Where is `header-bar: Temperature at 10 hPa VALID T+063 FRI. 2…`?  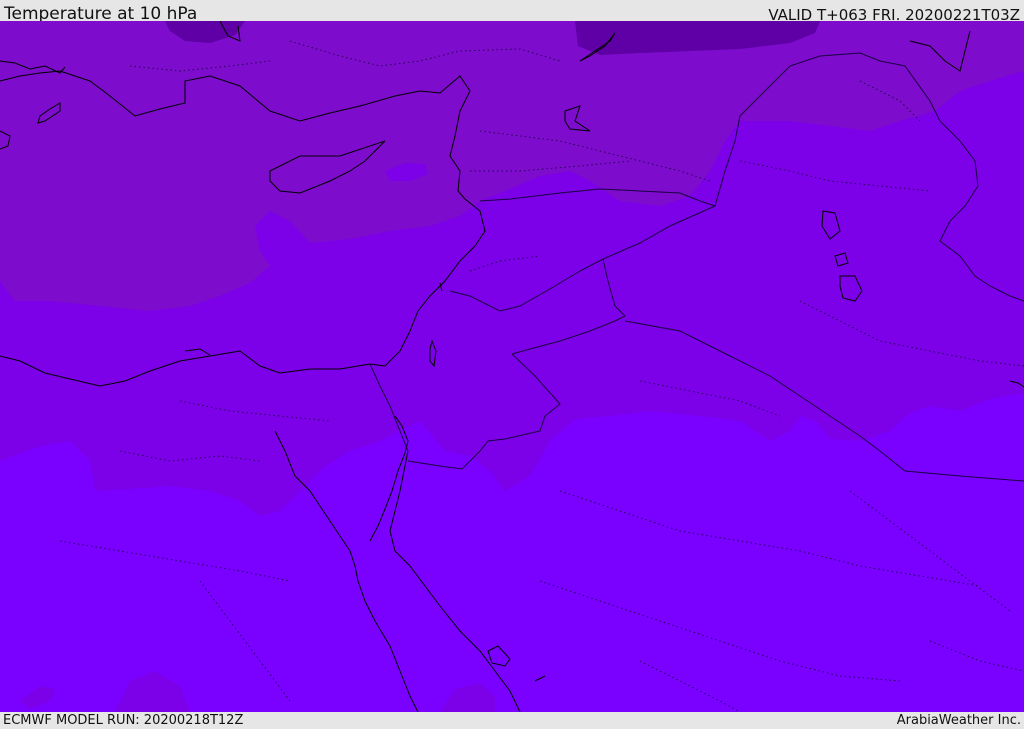 header-bar: Temperature at 10 hPa VALID T+063 FRI. 2… is located at coordinates (512, 12).